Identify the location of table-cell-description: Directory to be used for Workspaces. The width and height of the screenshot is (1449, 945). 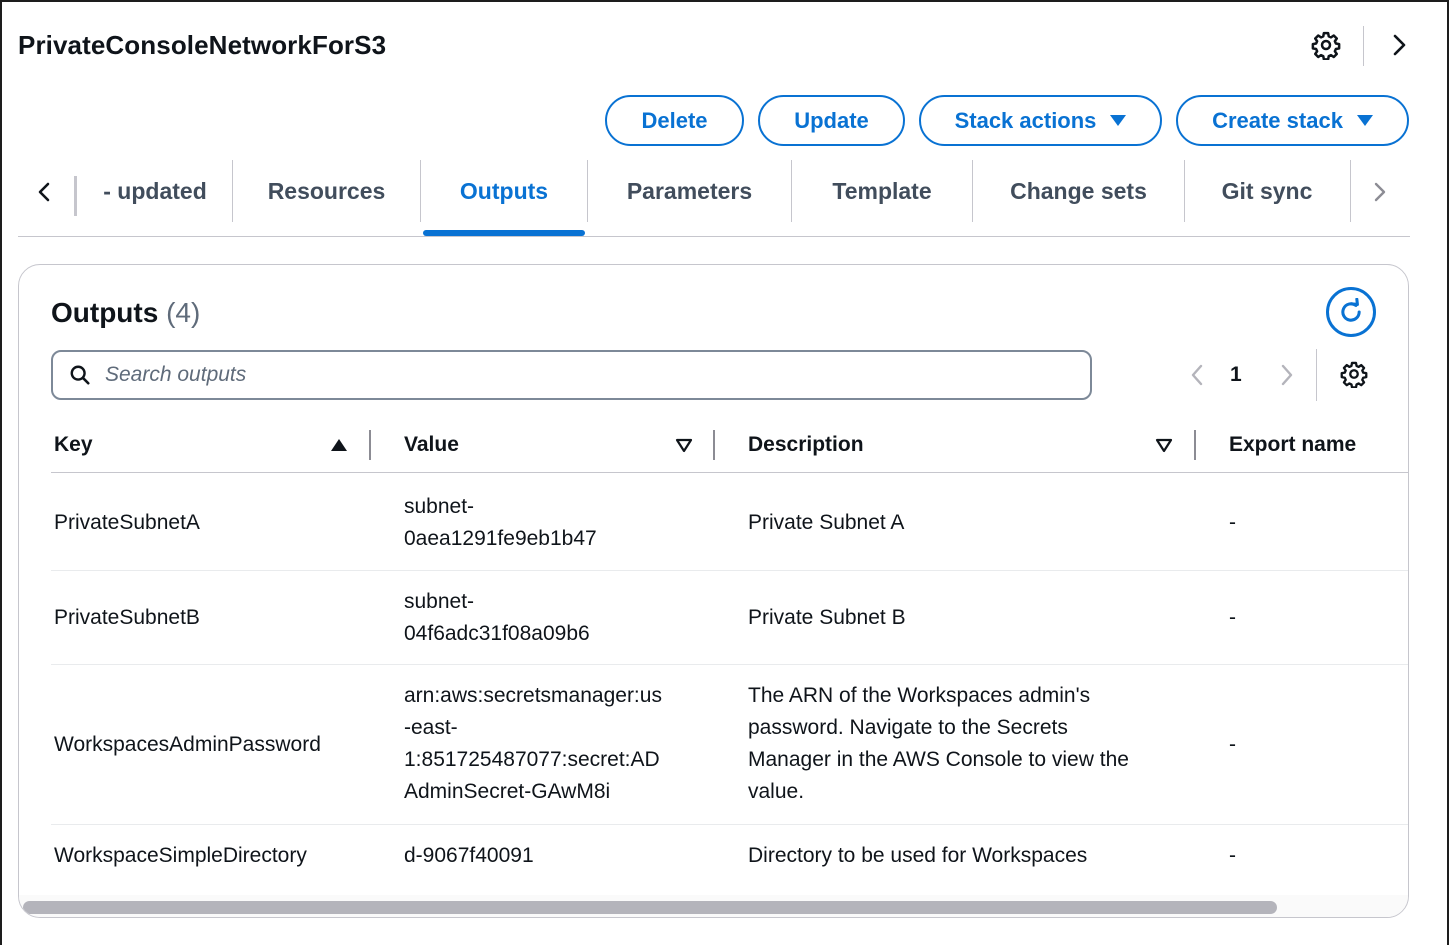
(968, 856).